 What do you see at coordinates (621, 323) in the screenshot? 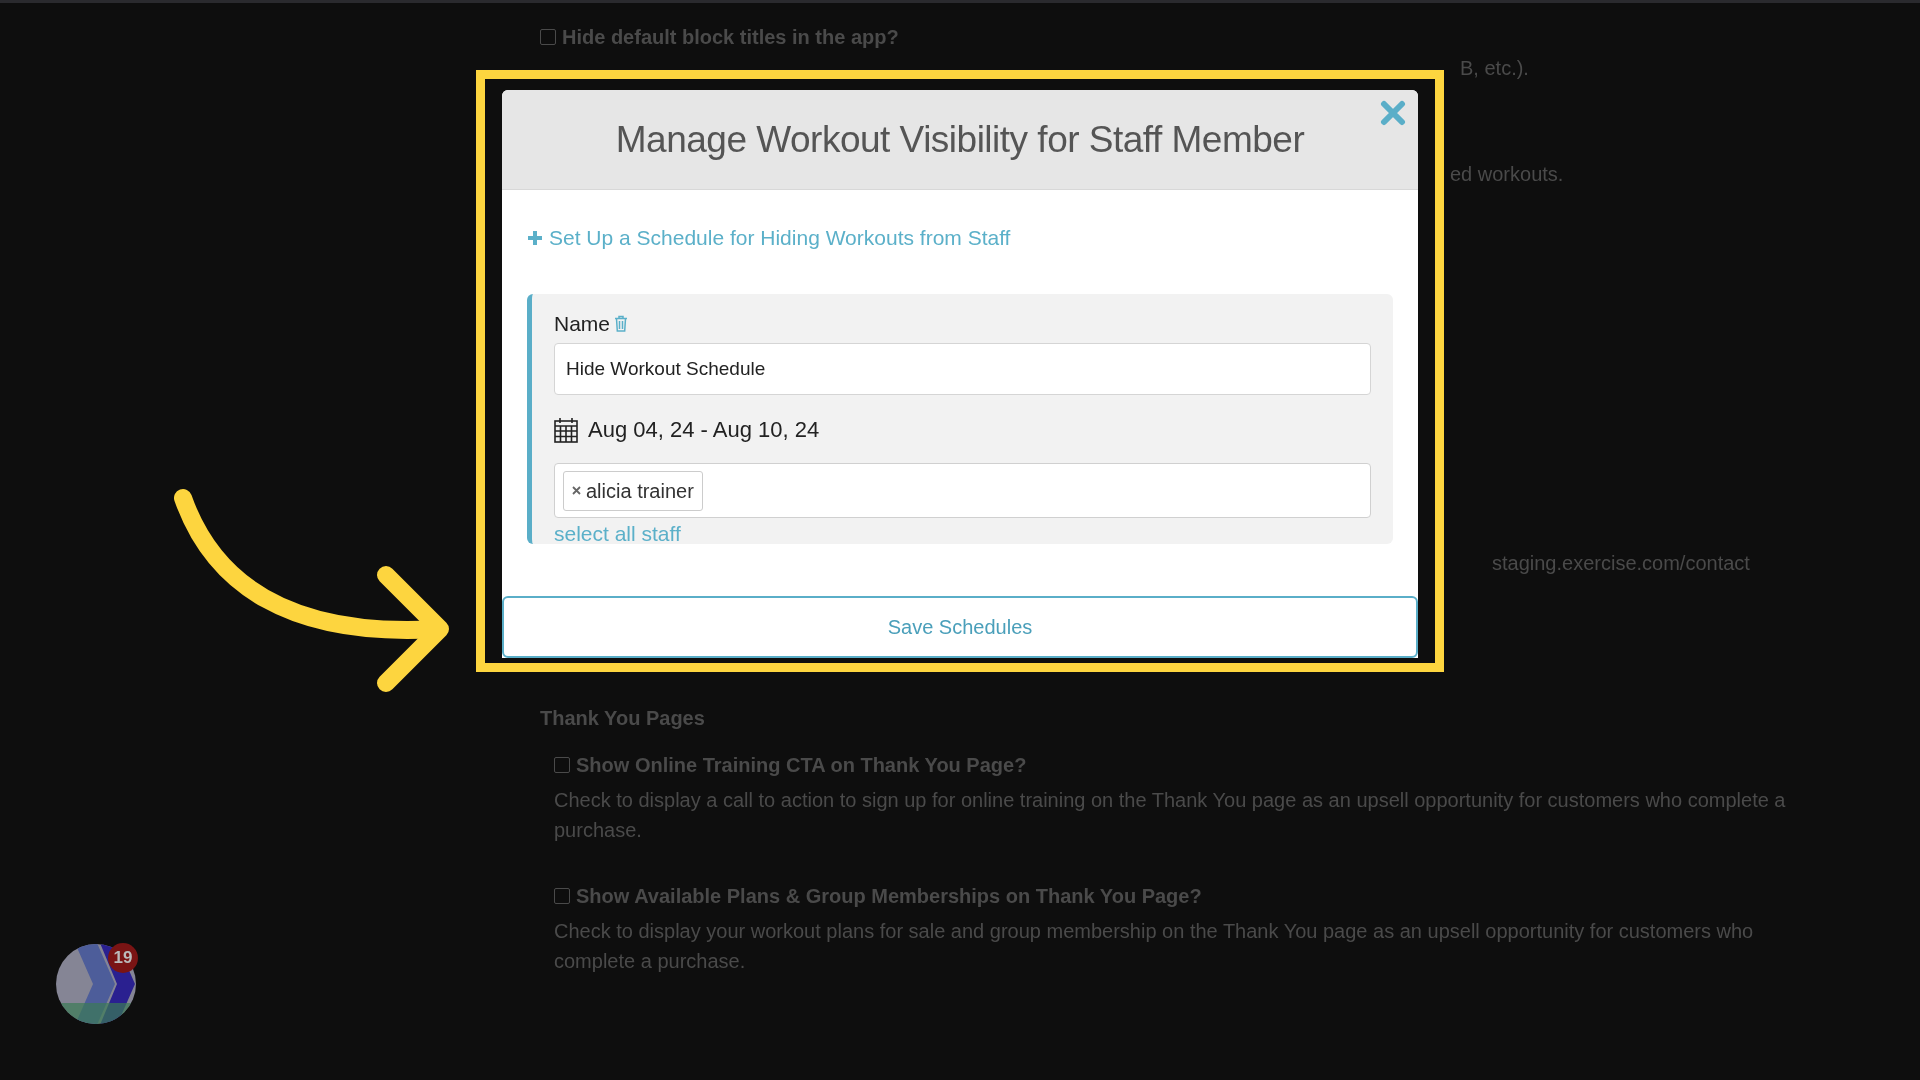
I see `trash-icon` at bounding box center [621, 323].